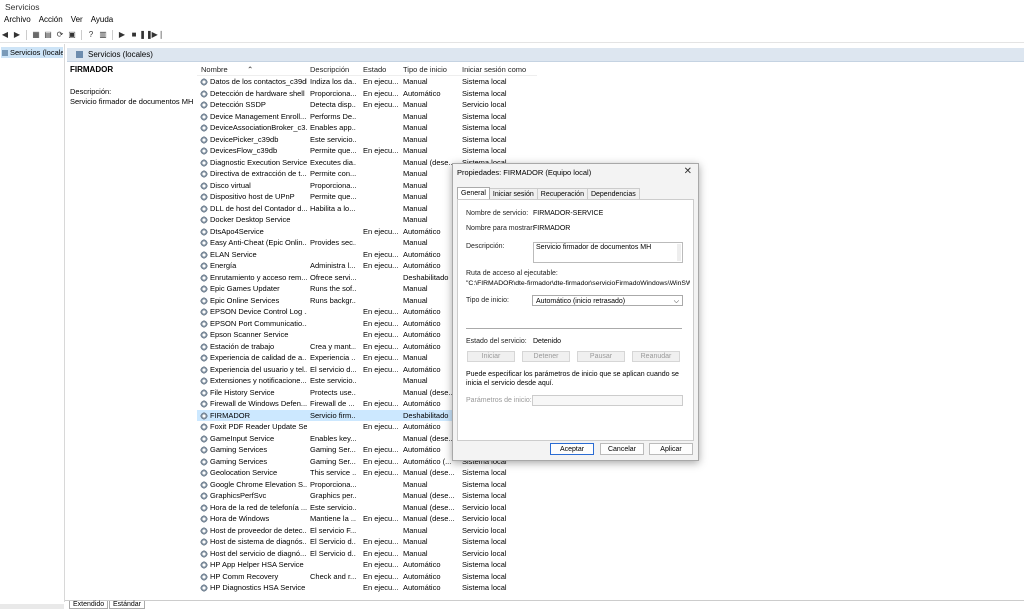 This screenshot has width=1024, height=610. I want to click on mmc-icon: ▥, so click(103, 35).